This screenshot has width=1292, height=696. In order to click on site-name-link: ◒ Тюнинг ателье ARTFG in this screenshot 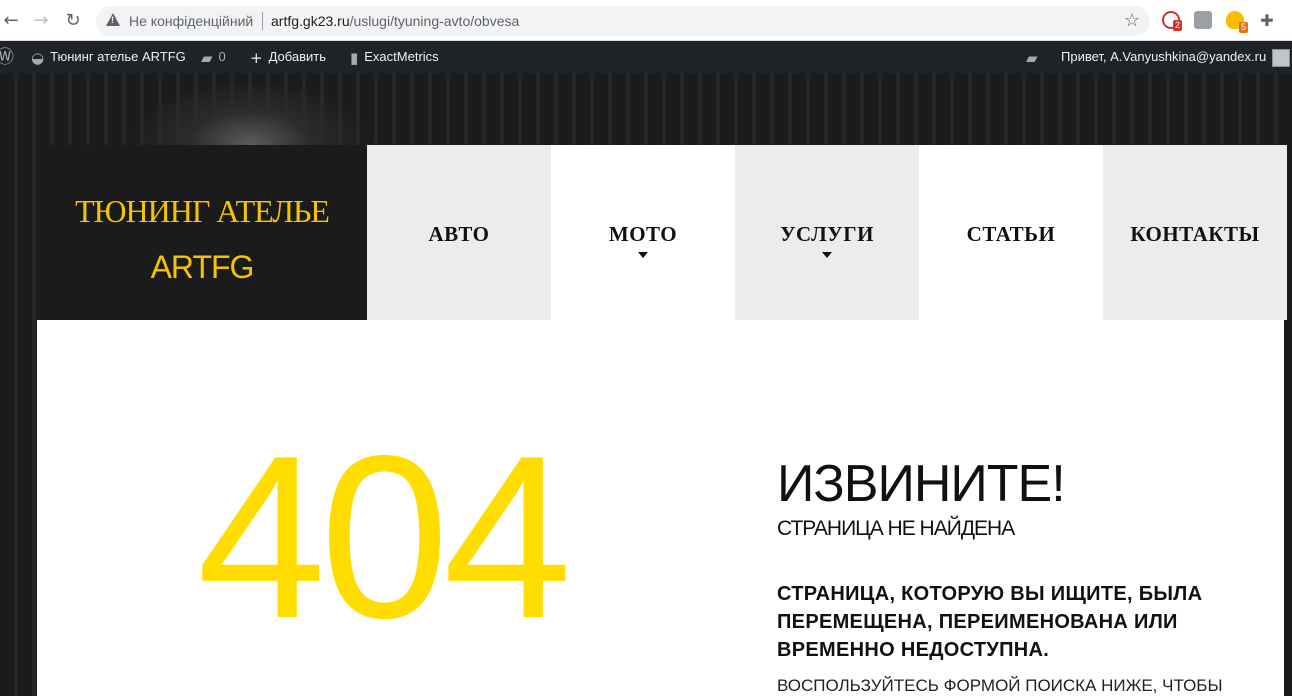, I will do `click(108, 57)`.